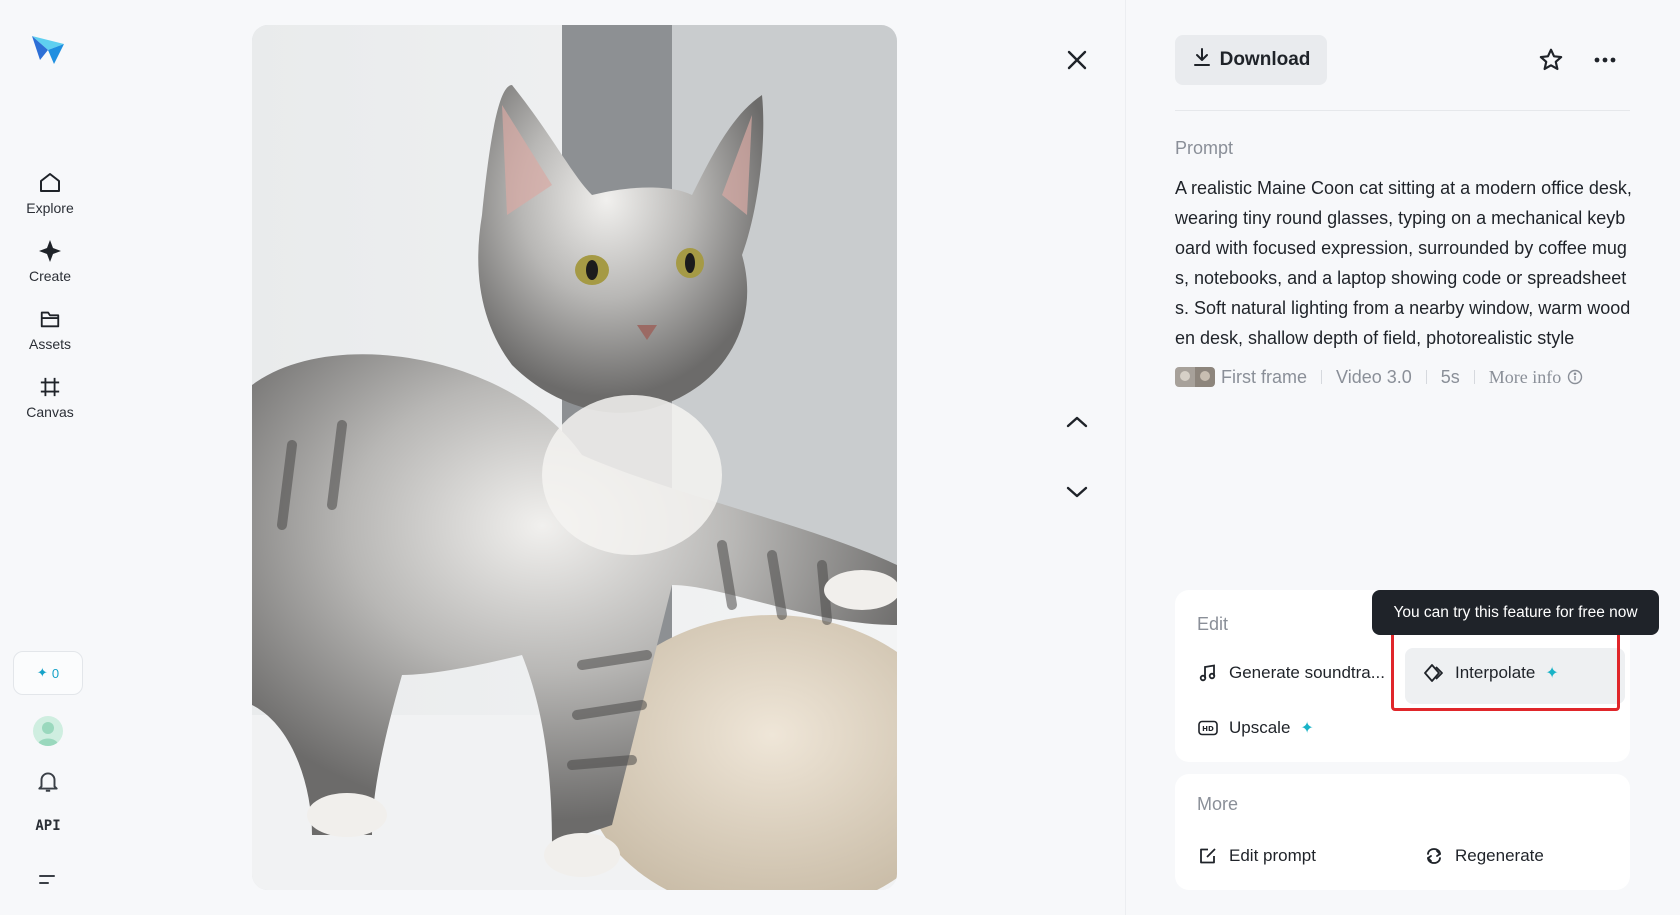 The width and height of the screenshot is (1680, 915). Describe the element at coordinates (1077, 492) in the screenshot. I see `chevron-down-icon` at that location.